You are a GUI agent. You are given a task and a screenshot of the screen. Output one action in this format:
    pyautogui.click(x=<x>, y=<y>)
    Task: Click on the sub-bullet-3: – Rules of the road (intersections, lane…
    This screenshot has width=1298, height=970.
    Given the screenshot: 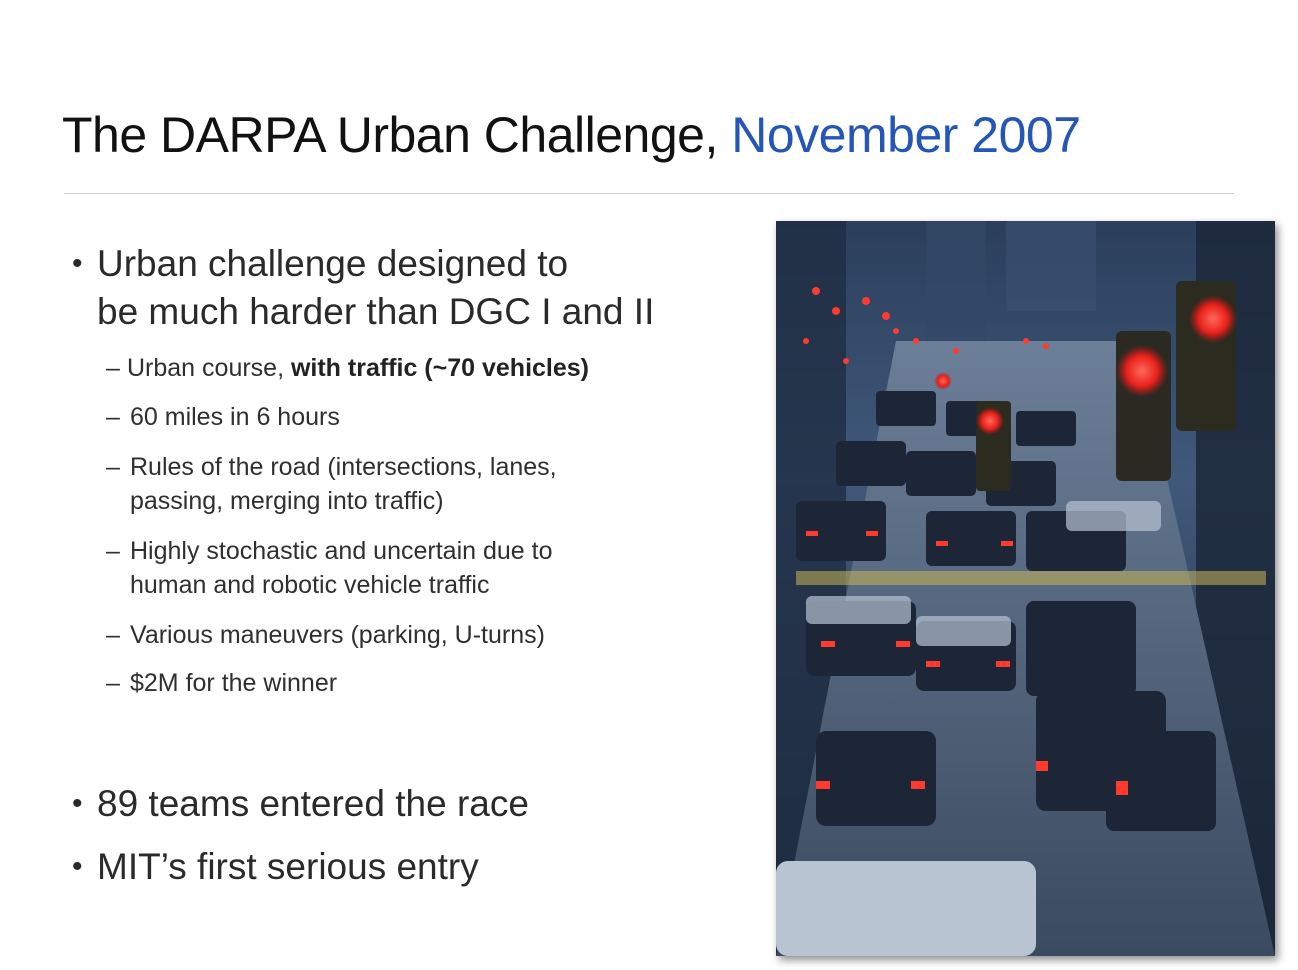 What is the action you would take?
    pyautogui.click(x=331, y=484)
    